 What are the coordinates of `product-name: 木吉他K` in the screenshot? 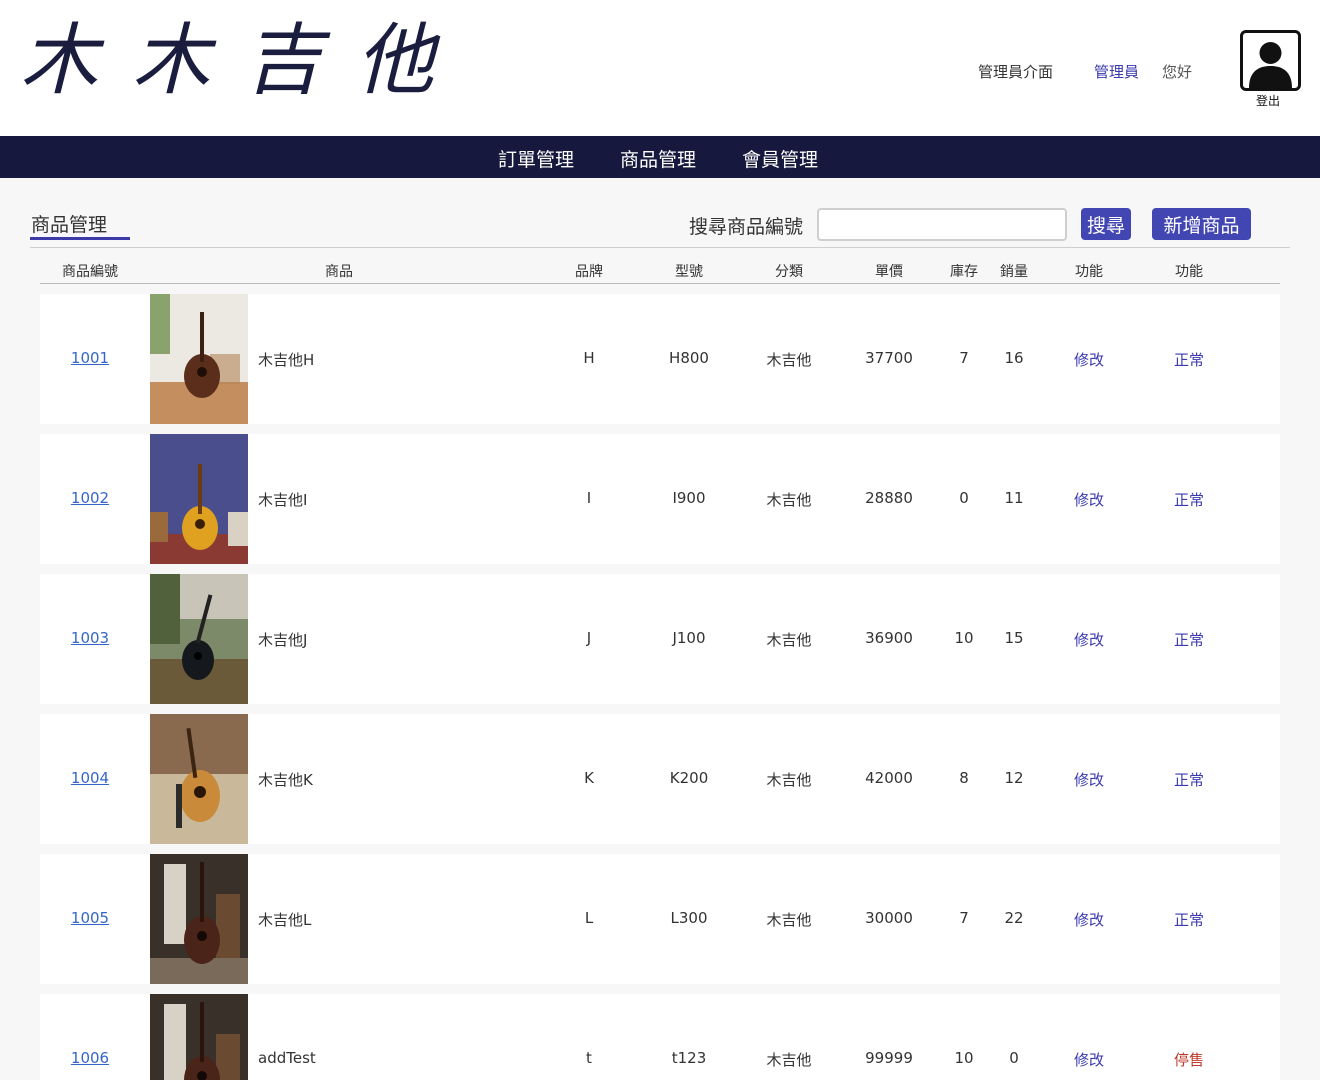 It's located at (285, 780).